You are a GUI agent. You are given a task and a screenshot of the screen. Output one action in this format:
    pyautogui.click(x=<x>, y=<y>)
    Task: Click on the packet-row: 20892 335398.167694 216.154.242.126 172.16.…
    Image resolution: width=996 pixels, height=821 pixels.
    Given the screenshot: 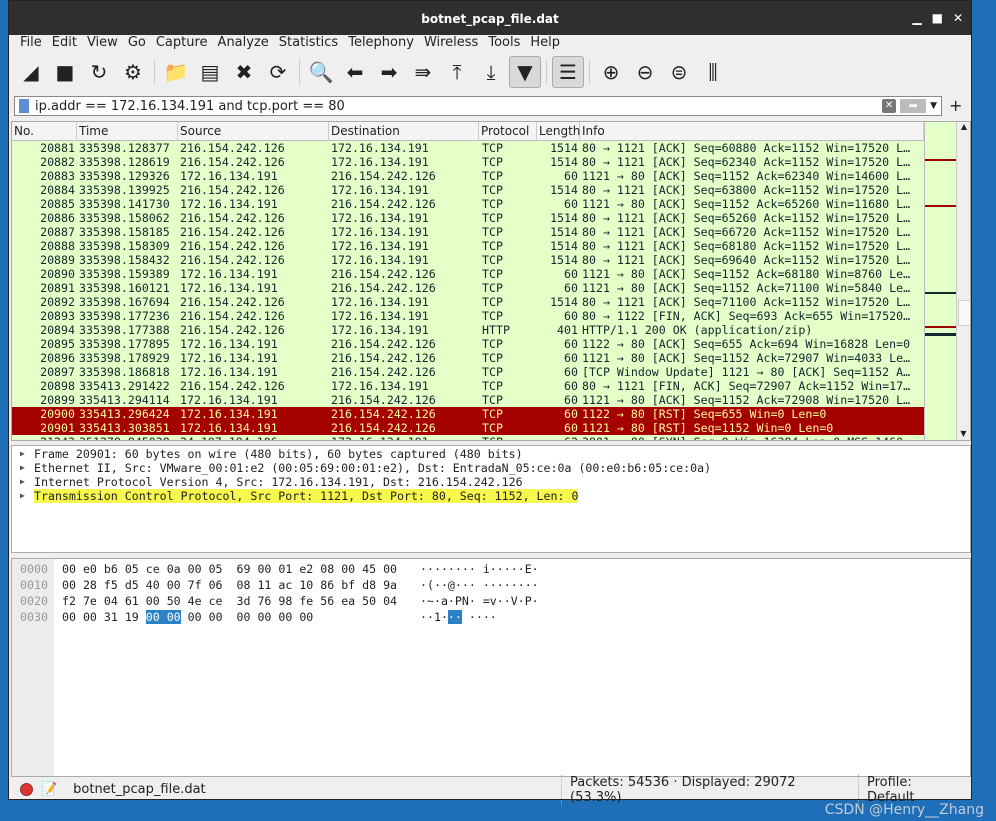 What is the action you would take?
    pyautogui.click(x=468, y=302)
    